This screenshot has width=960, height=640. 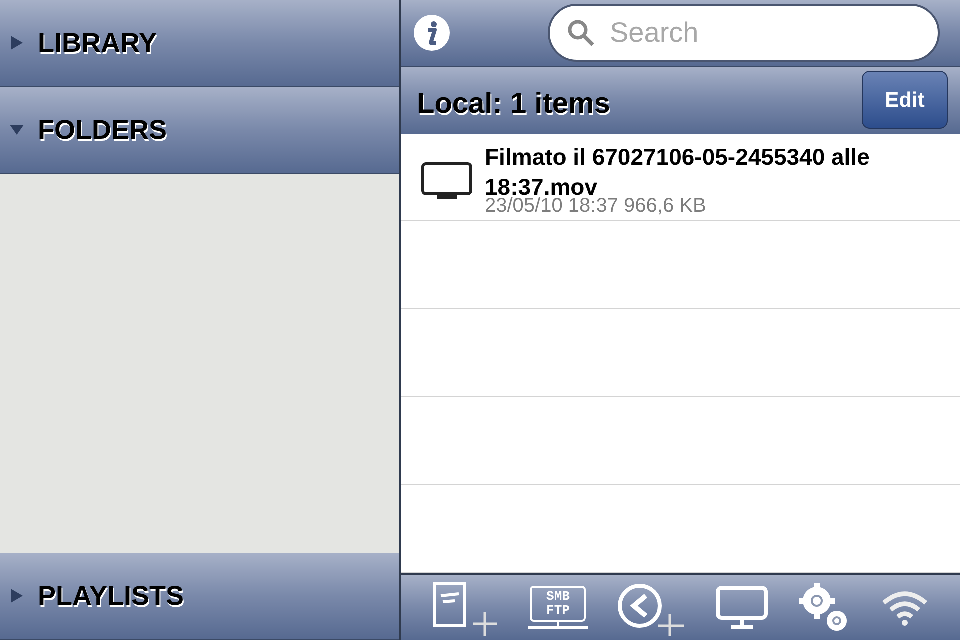 I want to click on edit-button: Edit, so click(x=905, y=100).